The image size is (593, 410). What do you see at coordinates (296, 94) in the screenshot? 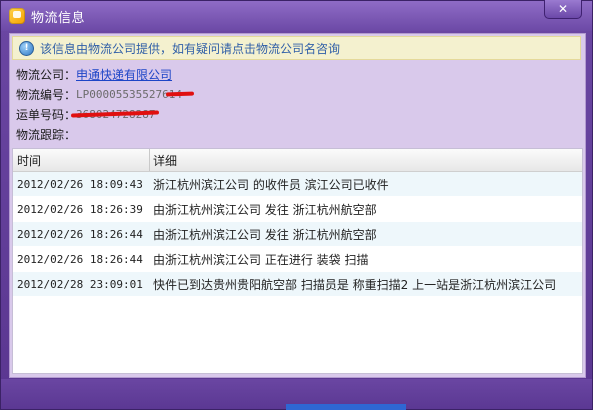
I see `tracking-row: 物流编号： LP00005535527614` at bounding box center [296, 94].